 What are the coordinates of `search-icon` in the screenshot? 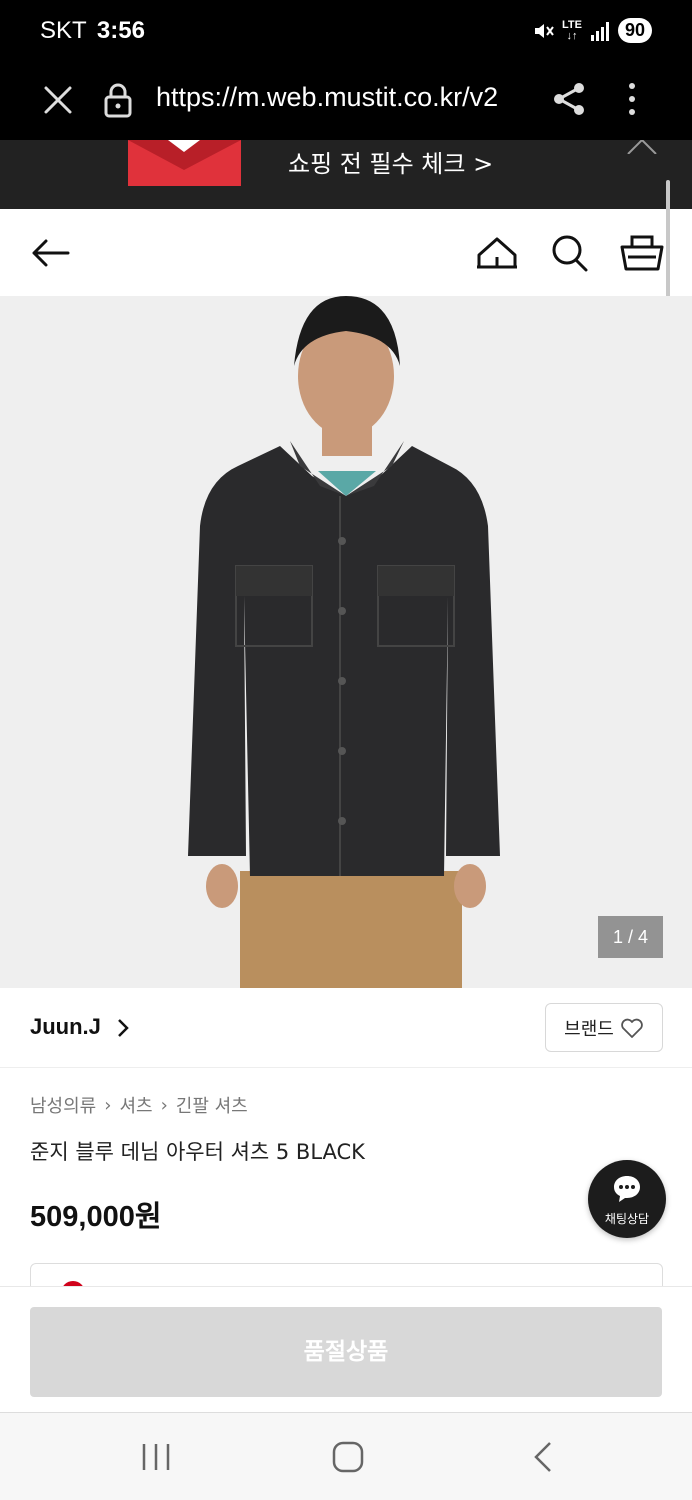 It's located at (570, 253).